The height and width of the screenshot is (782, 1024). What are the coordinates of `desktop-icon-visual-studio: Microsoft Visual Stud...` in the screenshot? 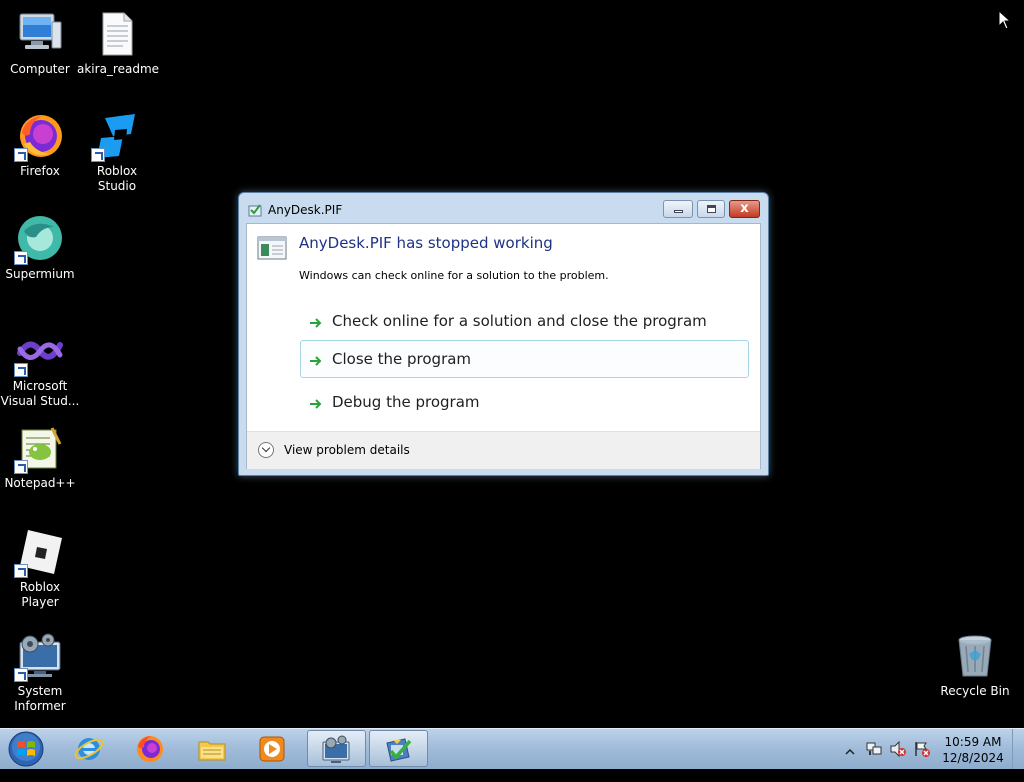 It's located at (40, 368).